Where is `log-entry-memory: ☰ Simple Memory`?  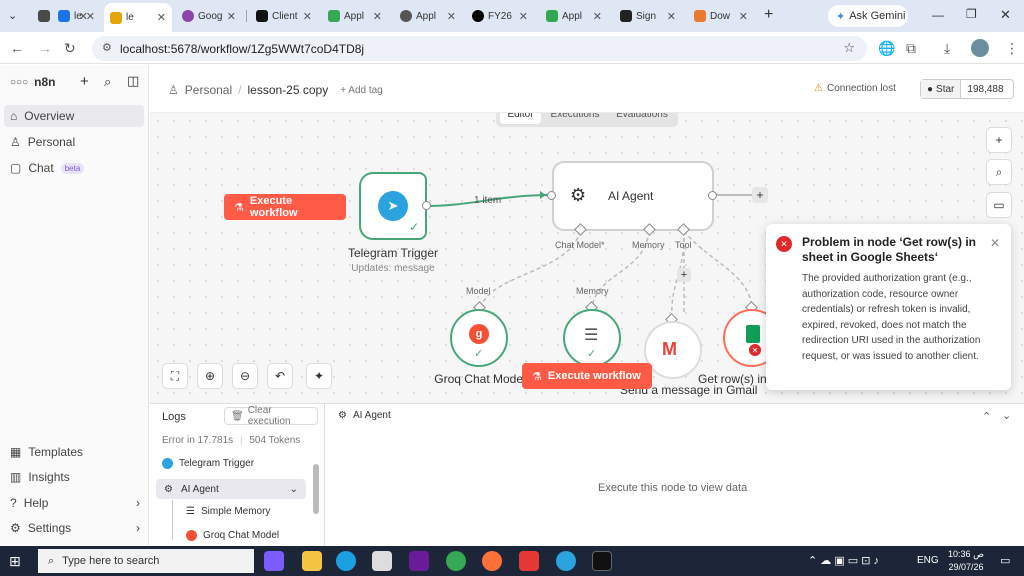 log-entry-memory: ☰ Simple Memory is located at coordinates (228, 511).